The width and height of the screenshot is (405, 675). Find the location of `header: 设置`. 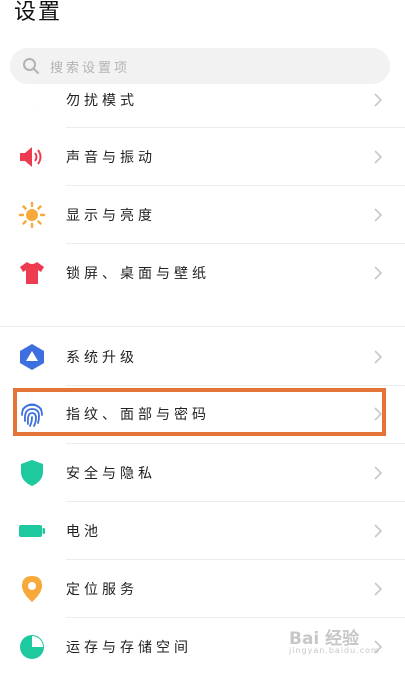

header: 设置 is located at coordinates (202, 20).